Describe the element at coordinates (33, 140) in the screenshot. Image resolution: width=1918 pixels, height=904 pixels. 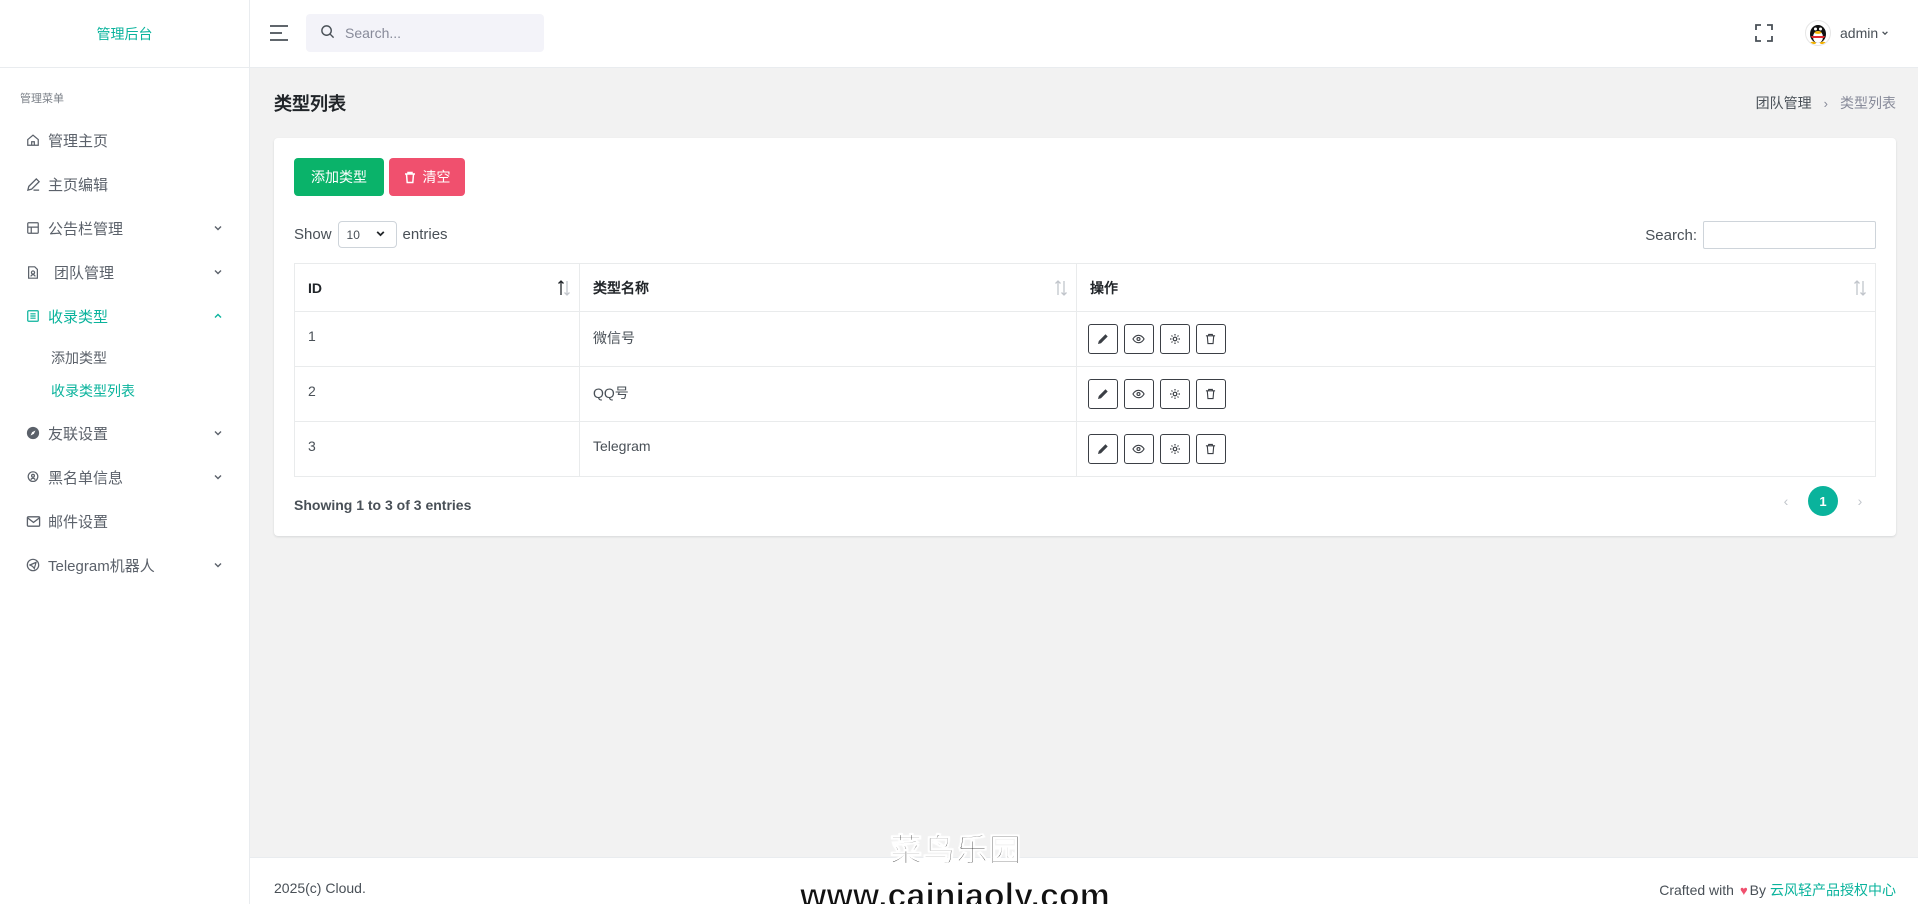
I see `home-icon` at that location.